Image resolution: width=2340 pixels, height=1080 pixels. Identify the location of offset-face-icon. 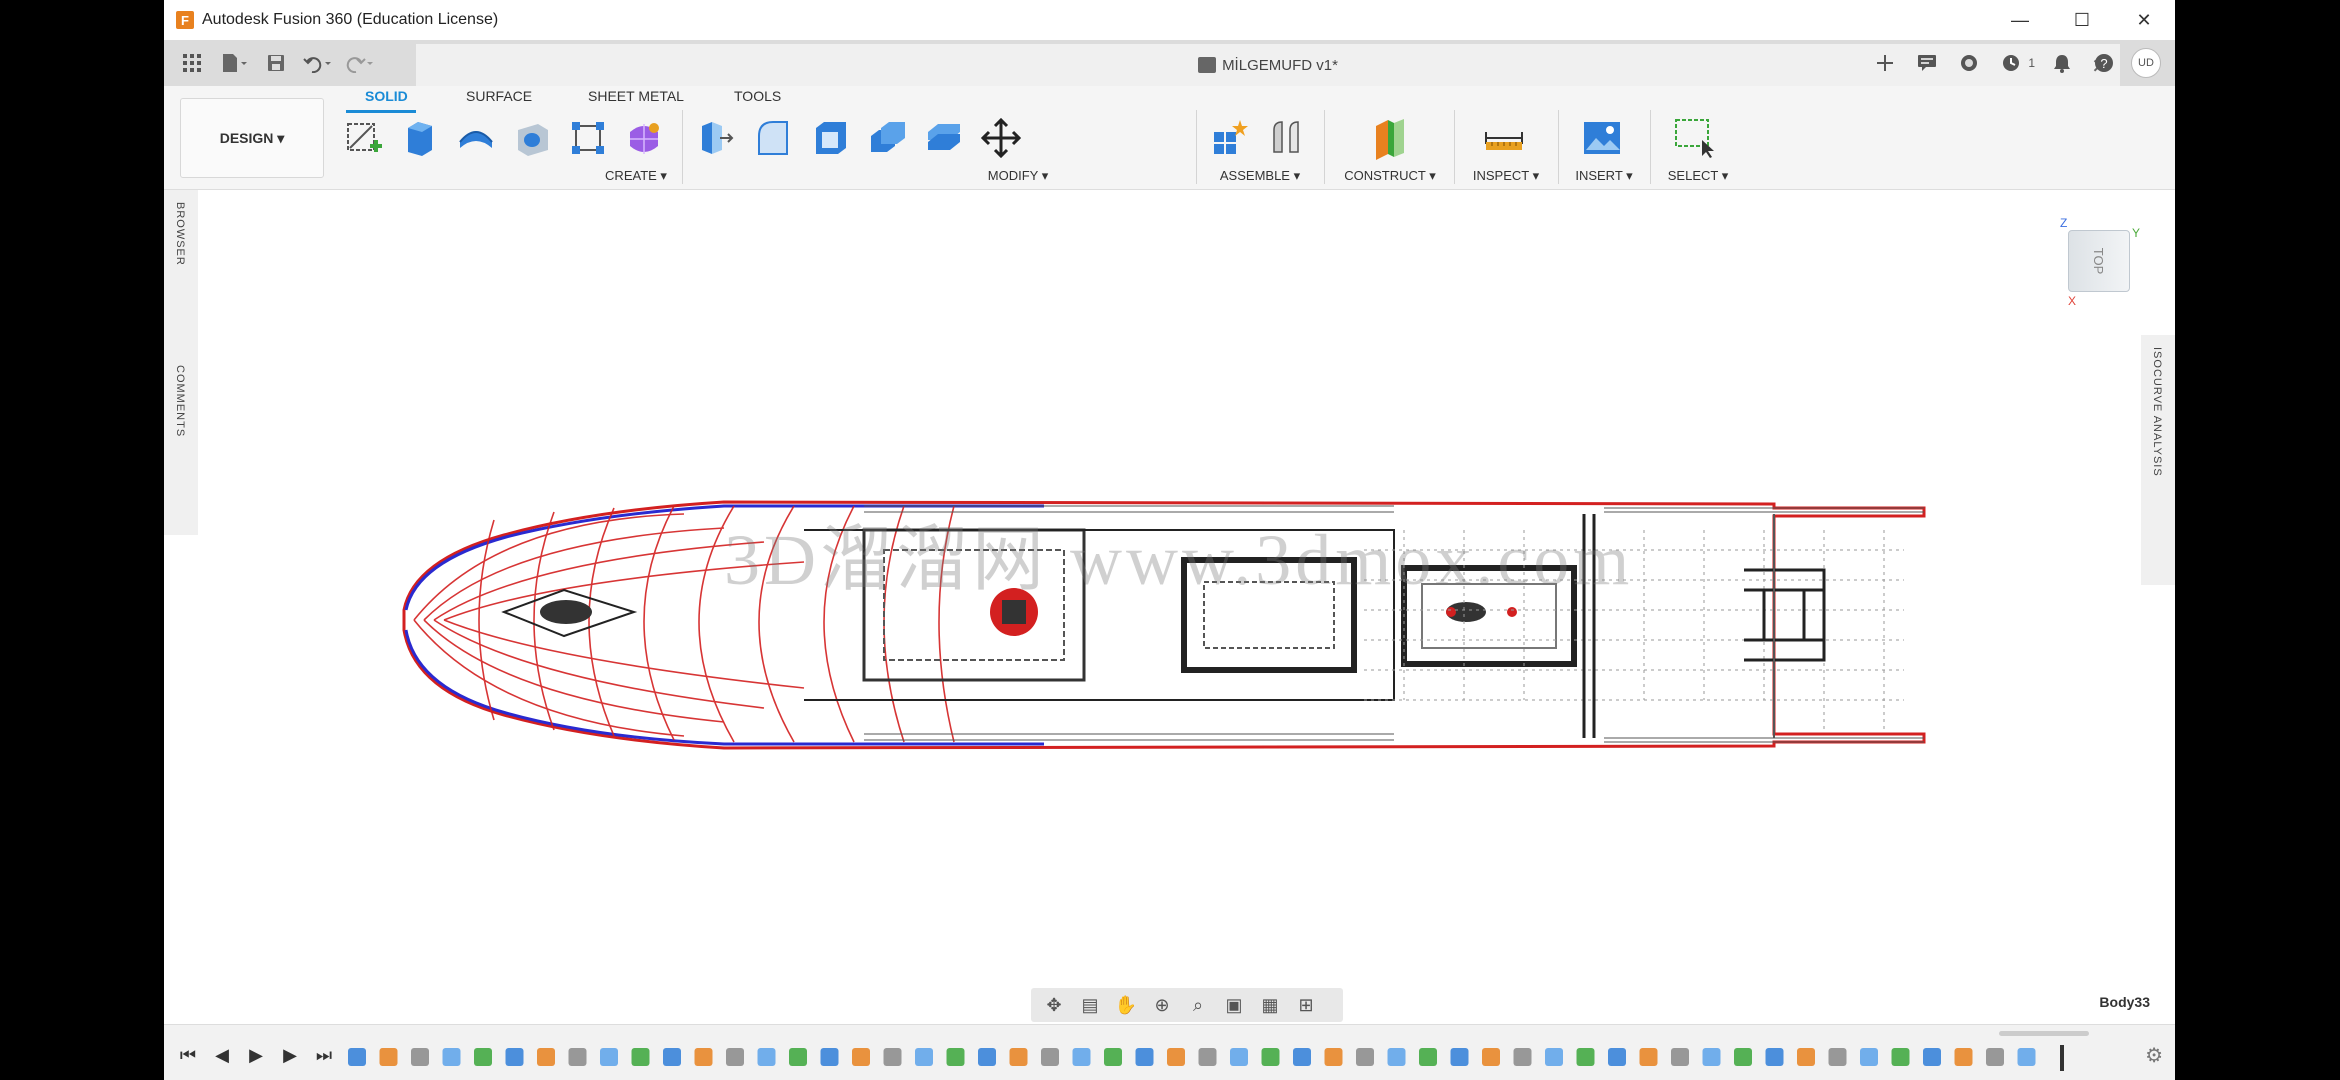
(944, 138).